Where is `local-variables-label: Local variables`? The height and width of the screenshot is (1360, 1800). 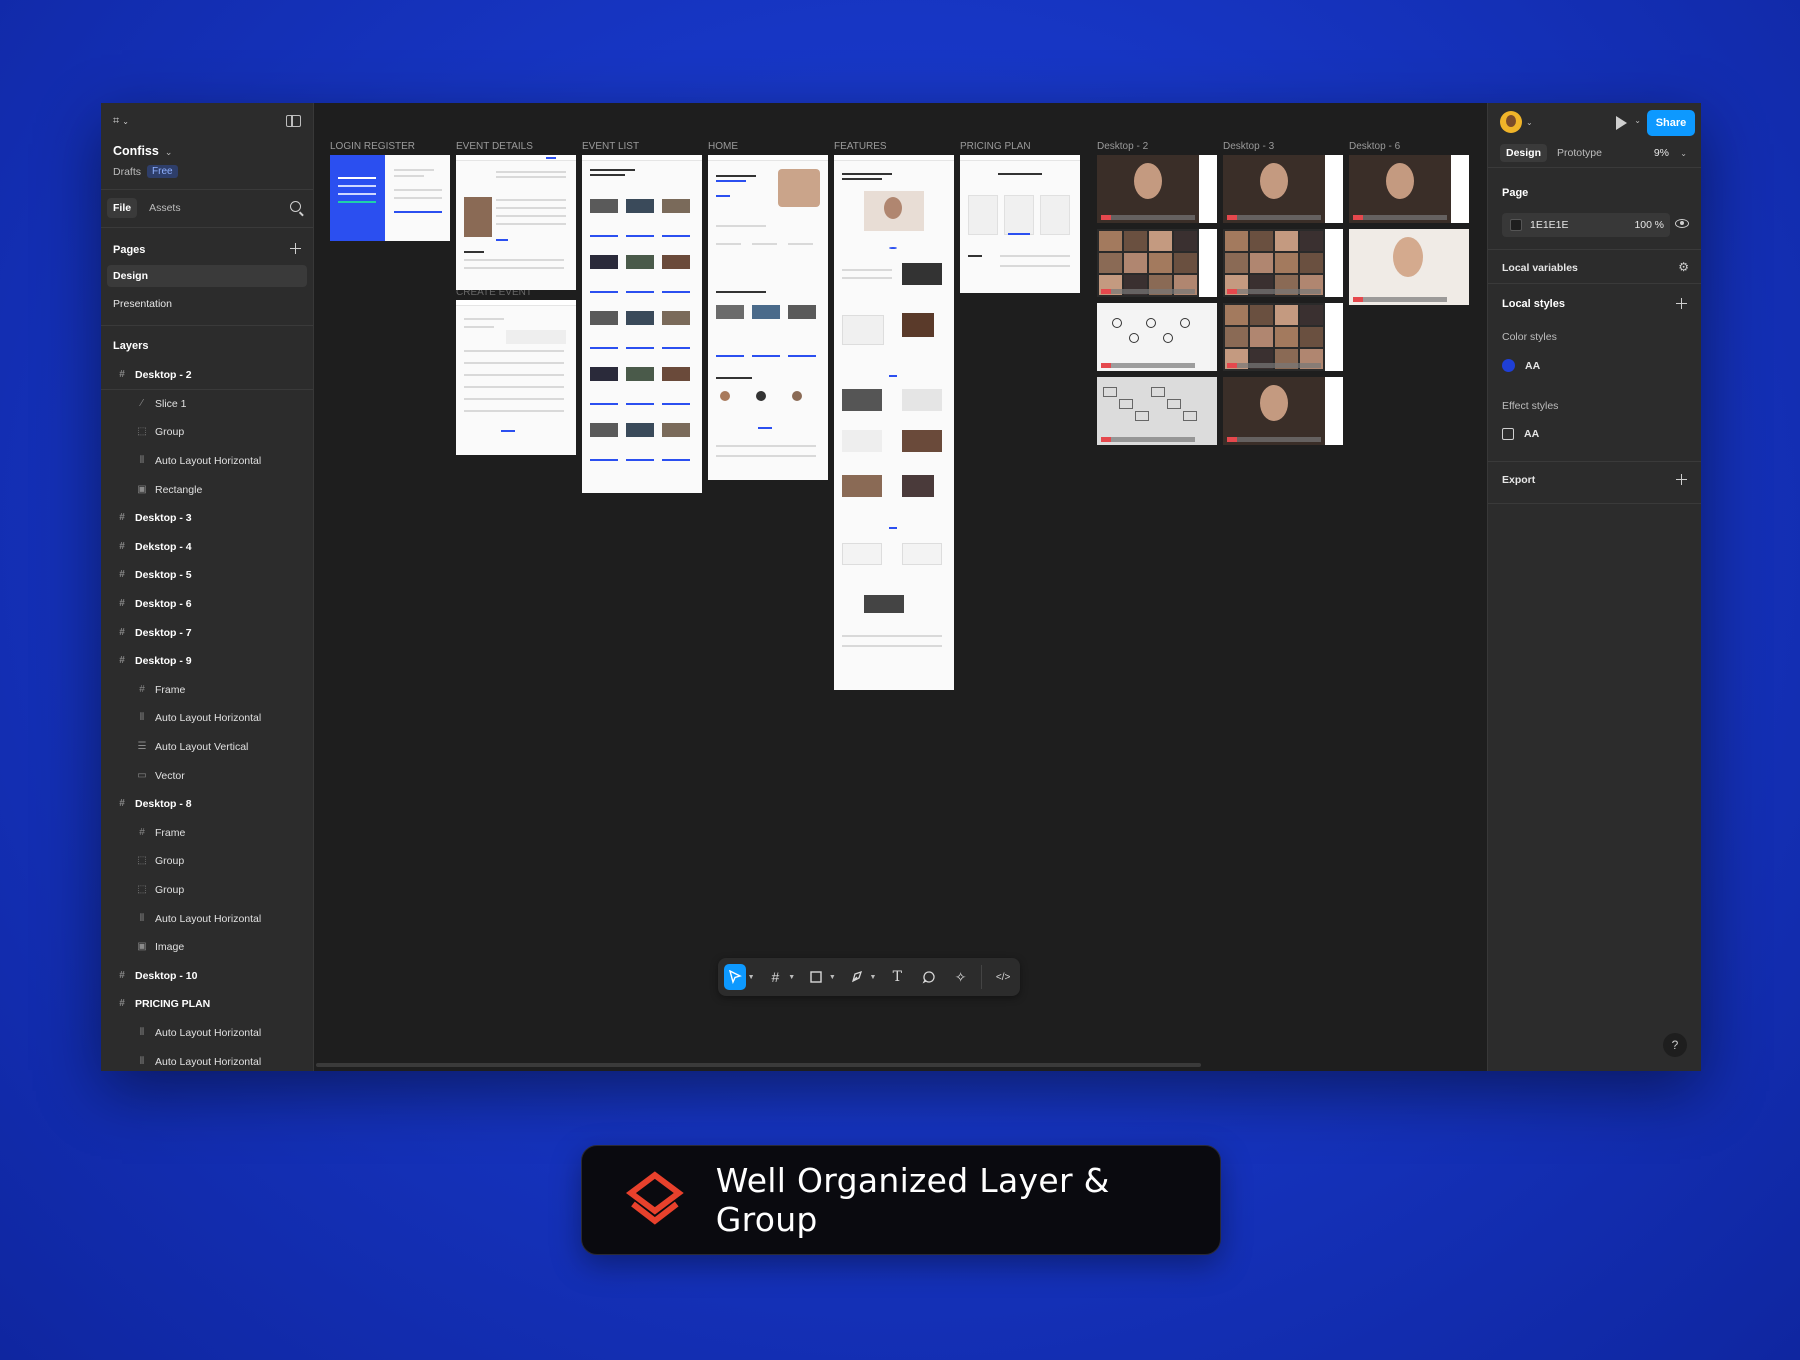 local-variables-label: Local variables is located at coordinates (1540, 268).